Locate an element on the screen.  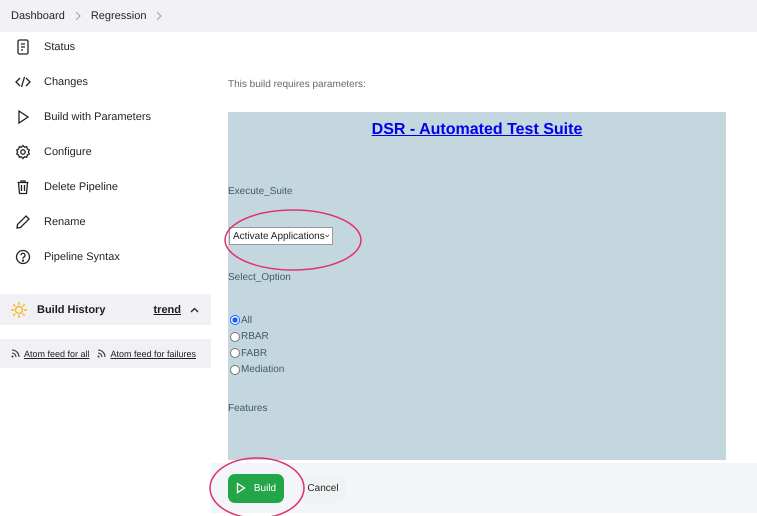
help-icon is located at coordinates (23, 256).